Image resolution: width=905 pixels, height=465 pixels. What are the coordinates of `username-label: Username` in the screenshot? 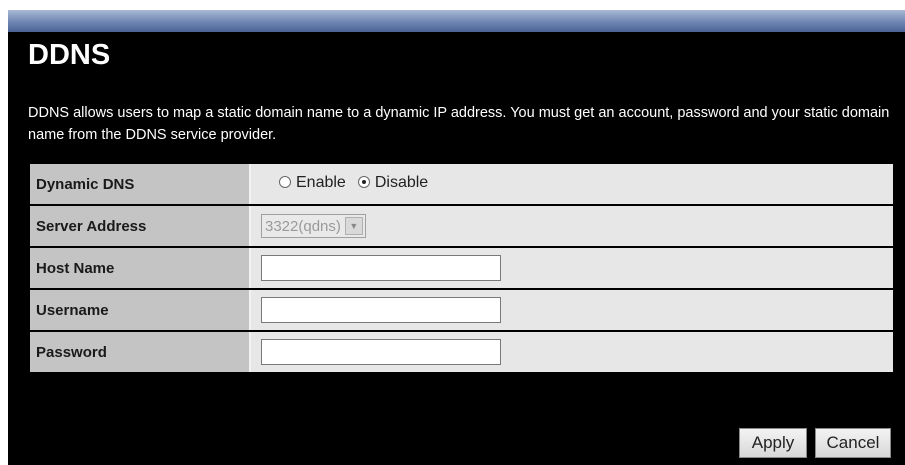 It's located at (140, 310).